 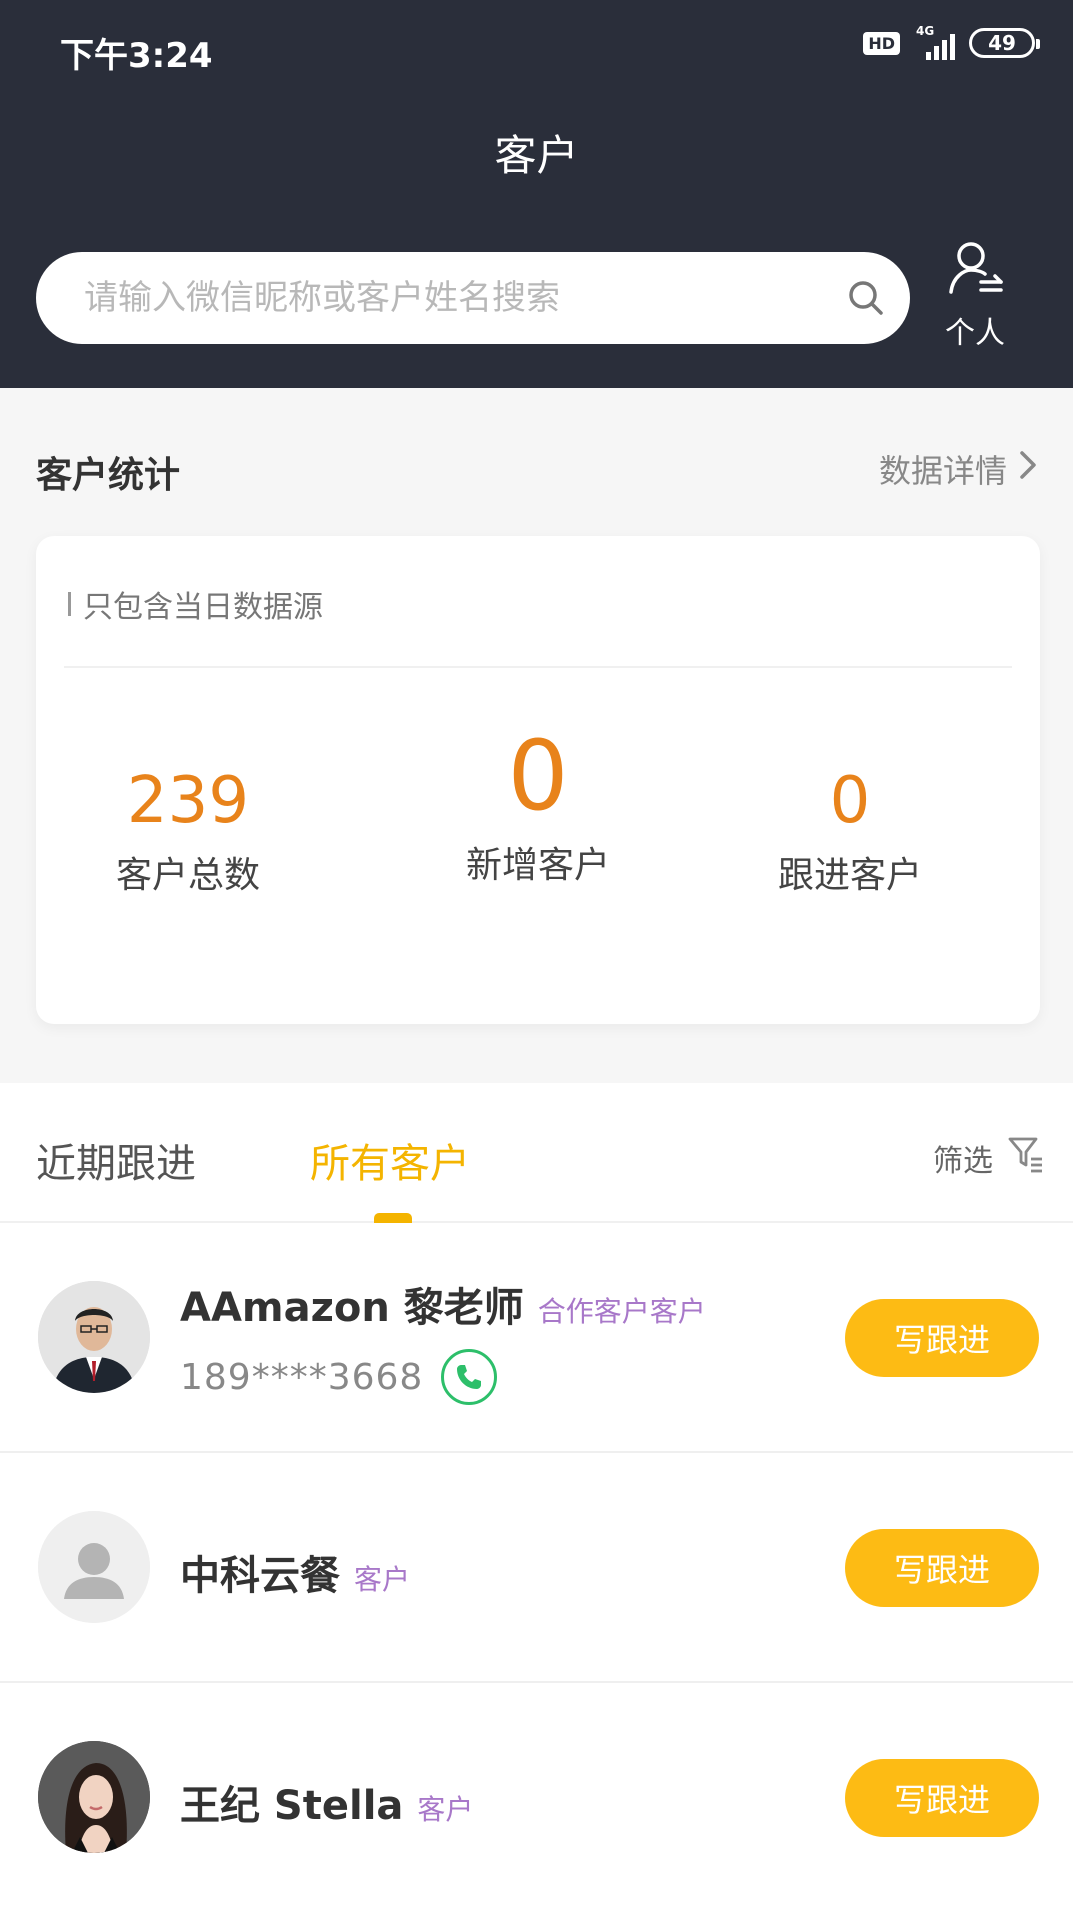 I want to click on customer-name: 王纪 Stella, so click(x=292, y=1806).